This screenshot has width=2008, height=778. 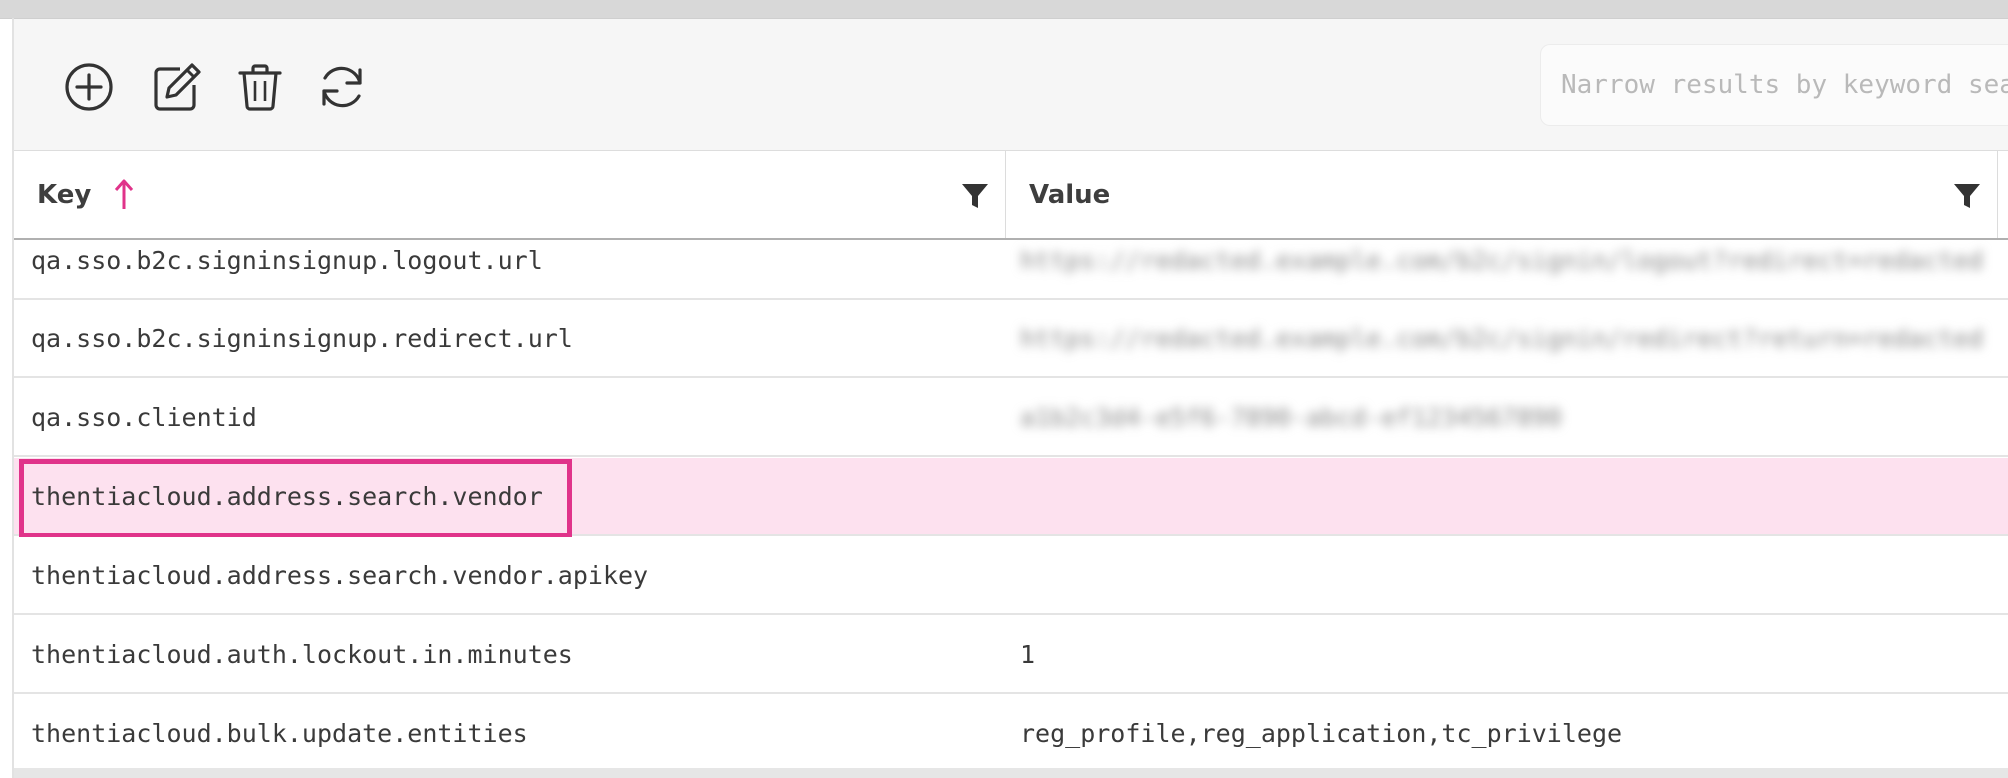 I want to click on add-circle-icon, so click(x=89, y=87).